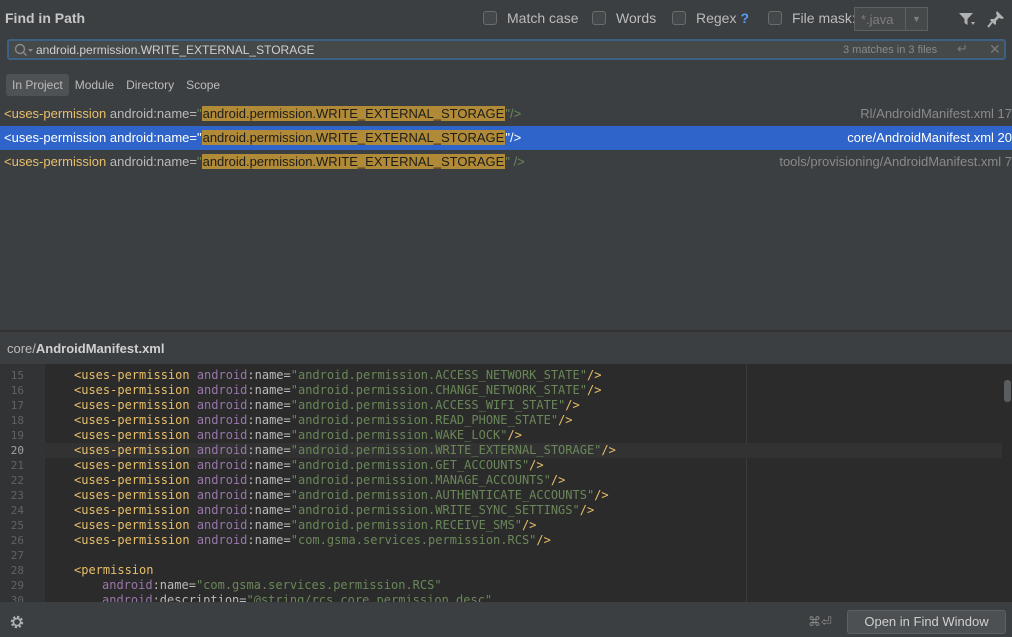 This screenshot has height=637, width=1012. What do you see at coordinates (775, 18) in the screenshot?
I see `file-mask-checkbox` at bounding box center [775, 18].